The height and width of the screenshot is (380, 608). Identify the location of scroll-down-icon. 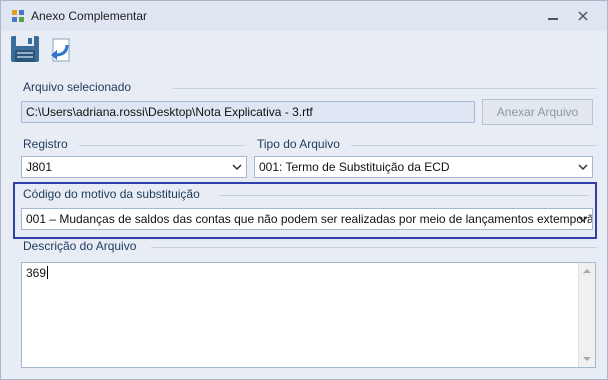
(587, 359).